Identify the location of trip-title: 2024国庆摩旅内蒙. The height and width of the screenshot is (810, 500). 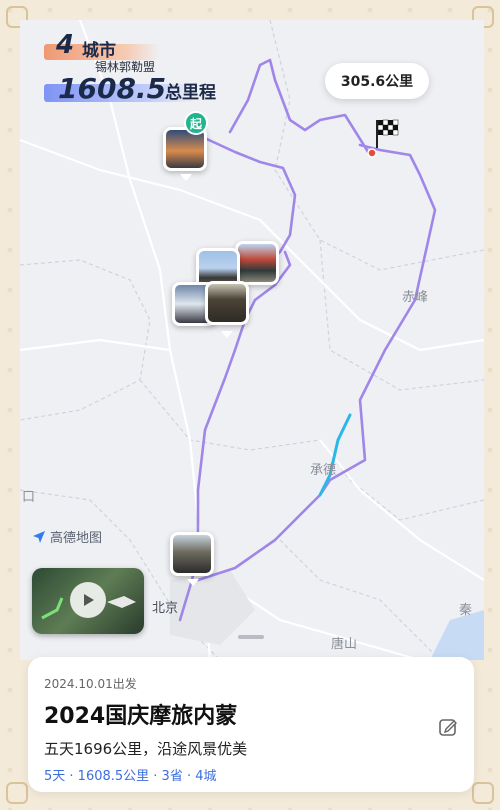
(141, 716).